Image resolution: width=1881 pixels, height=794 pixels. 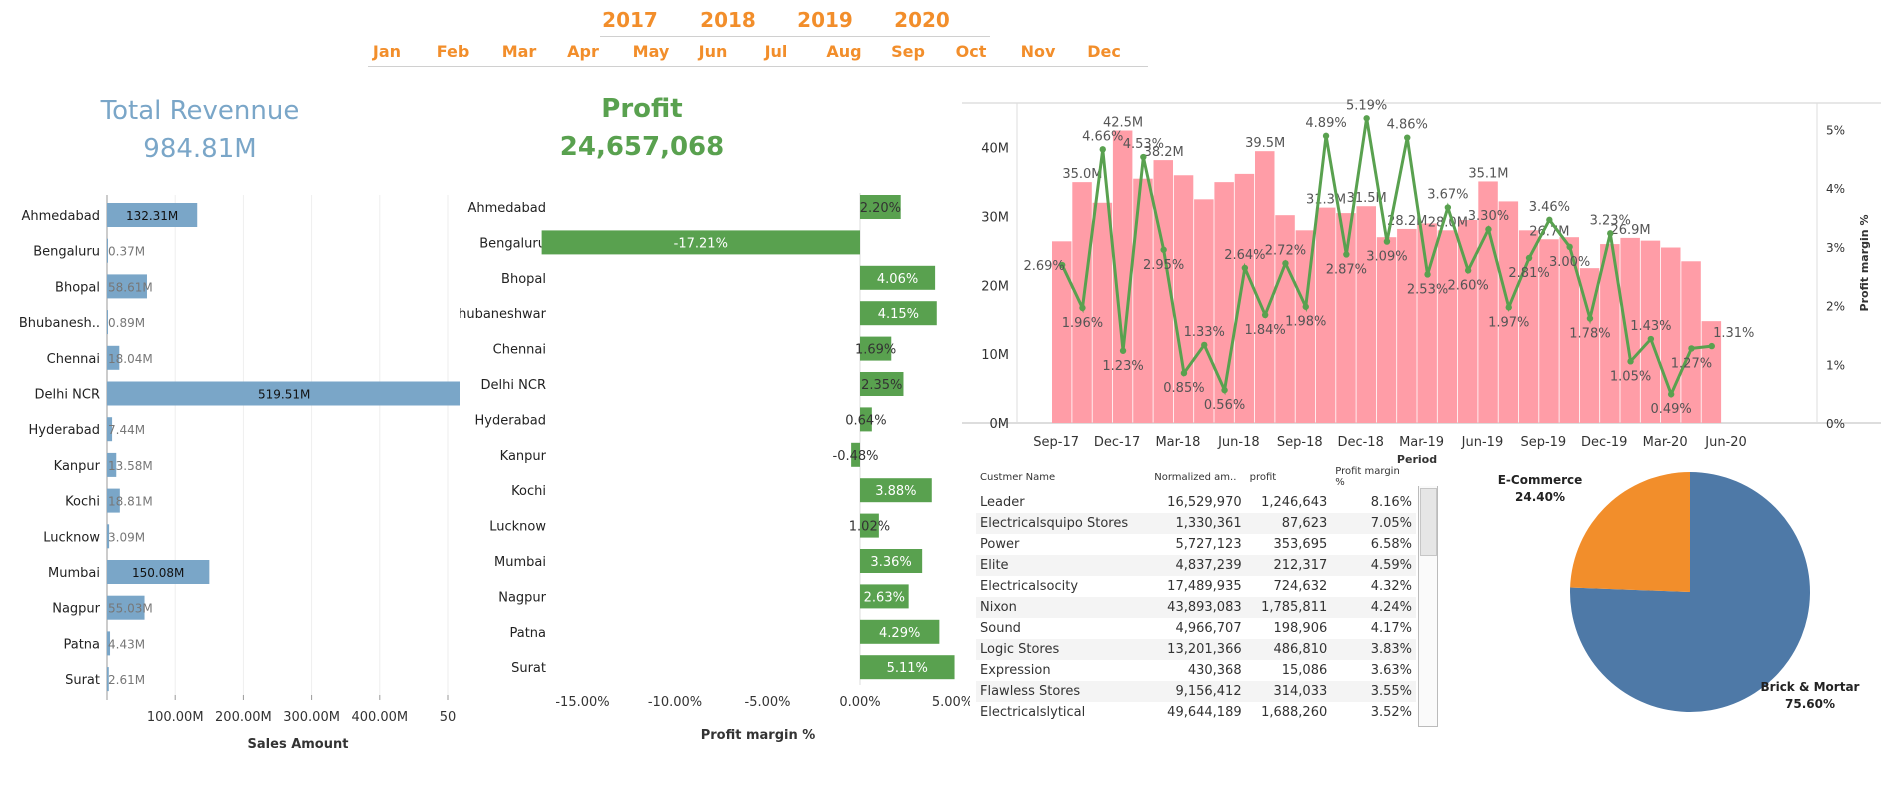 I want to click on revenue-label: 35.1M, so click(x=1488, y=173).